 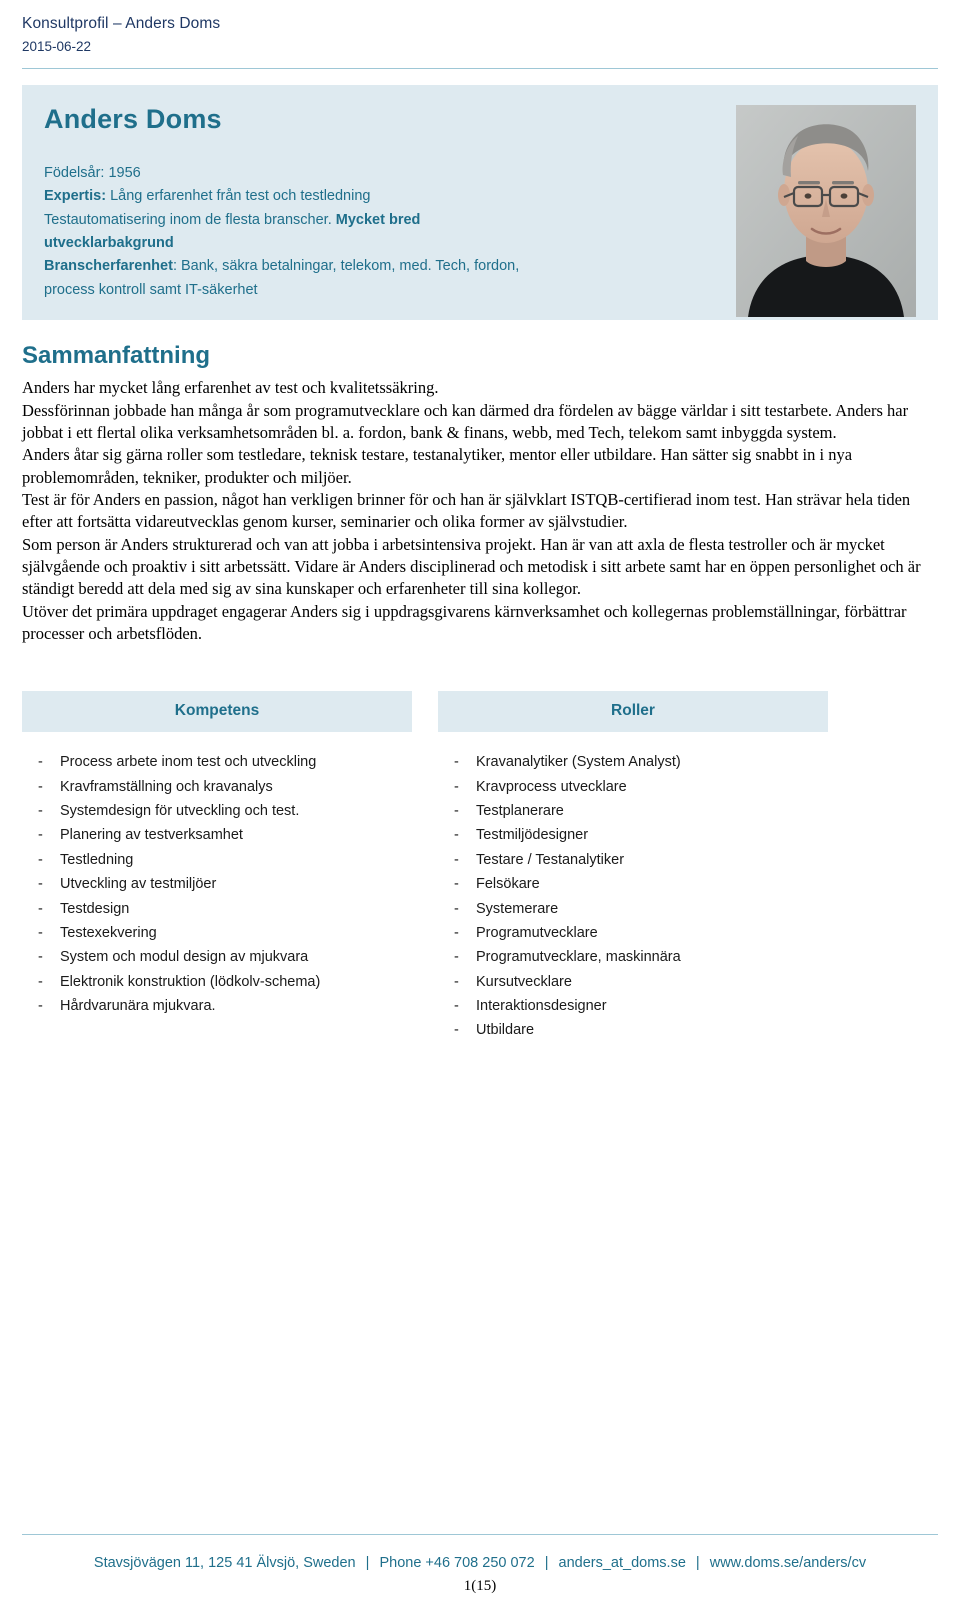 What do you see at coordinates (578, 957) in the screenshot?
I see `list-item-label: Programutvecklare, maskinnära` at bounding box center [578, 957].